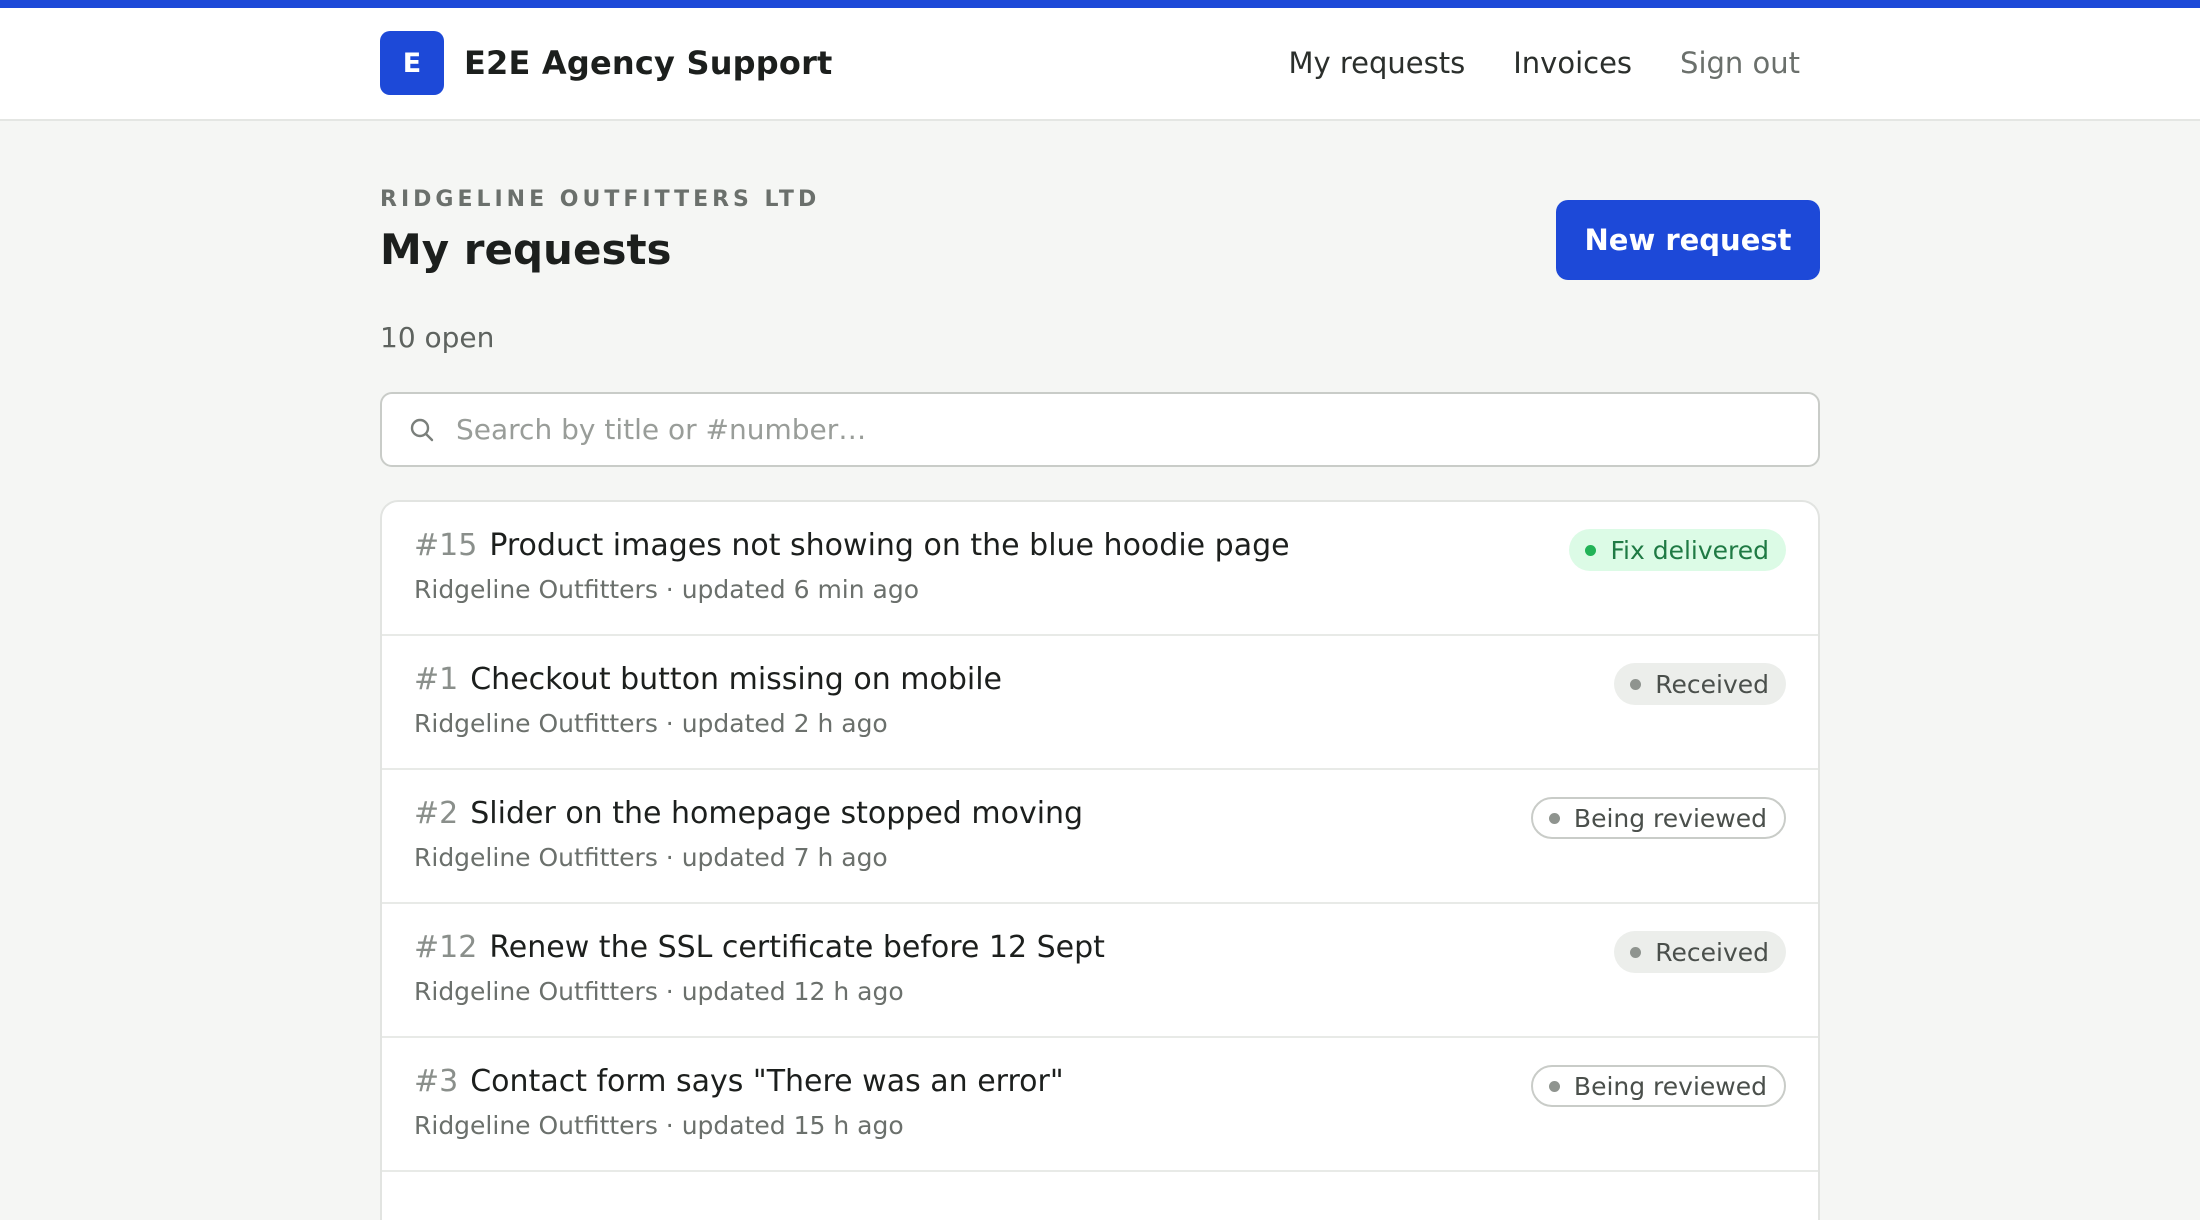  I want to click on request-number: #15, so click(446, 545).